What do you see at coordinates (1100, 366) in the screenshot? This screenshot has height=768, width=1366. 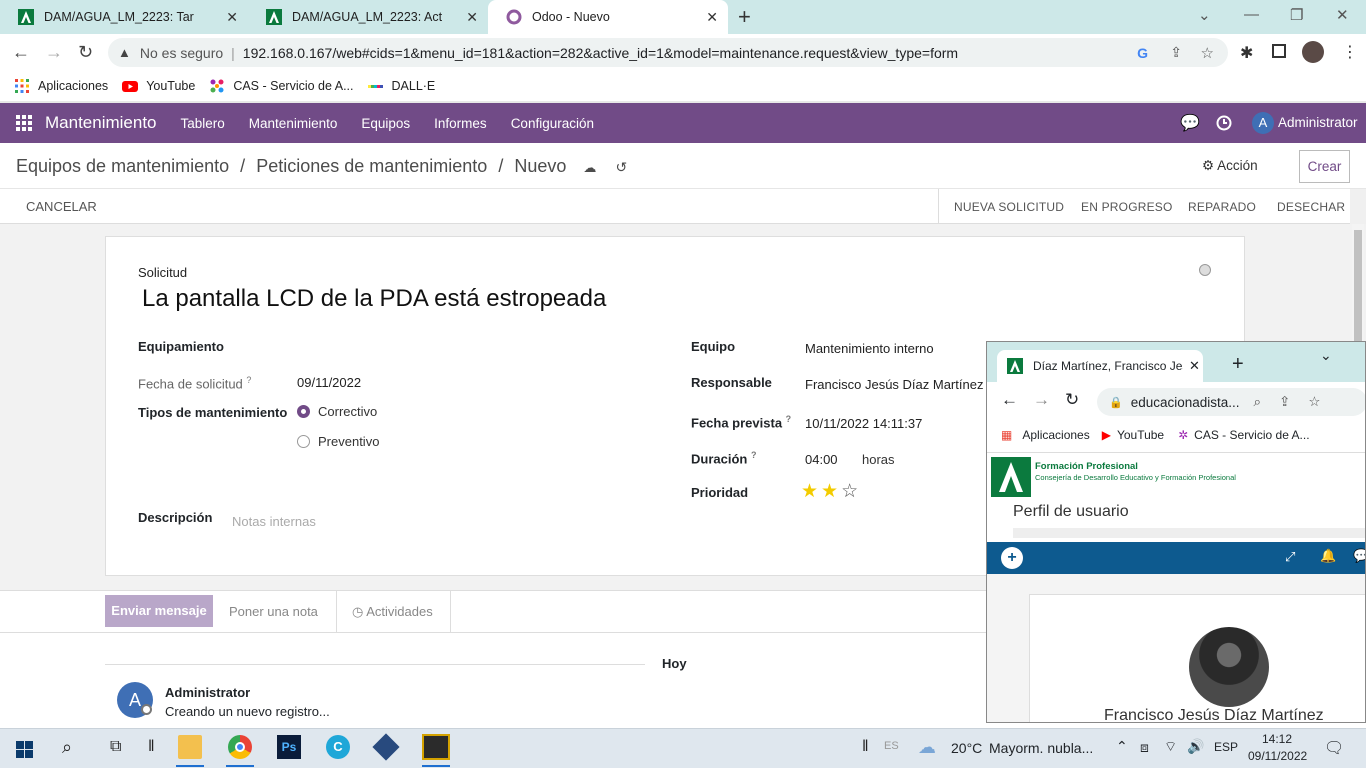 I see `popup-tab: Díaz Martínez, Francisco Jesús ✕` at bounding box center [1100, 366].